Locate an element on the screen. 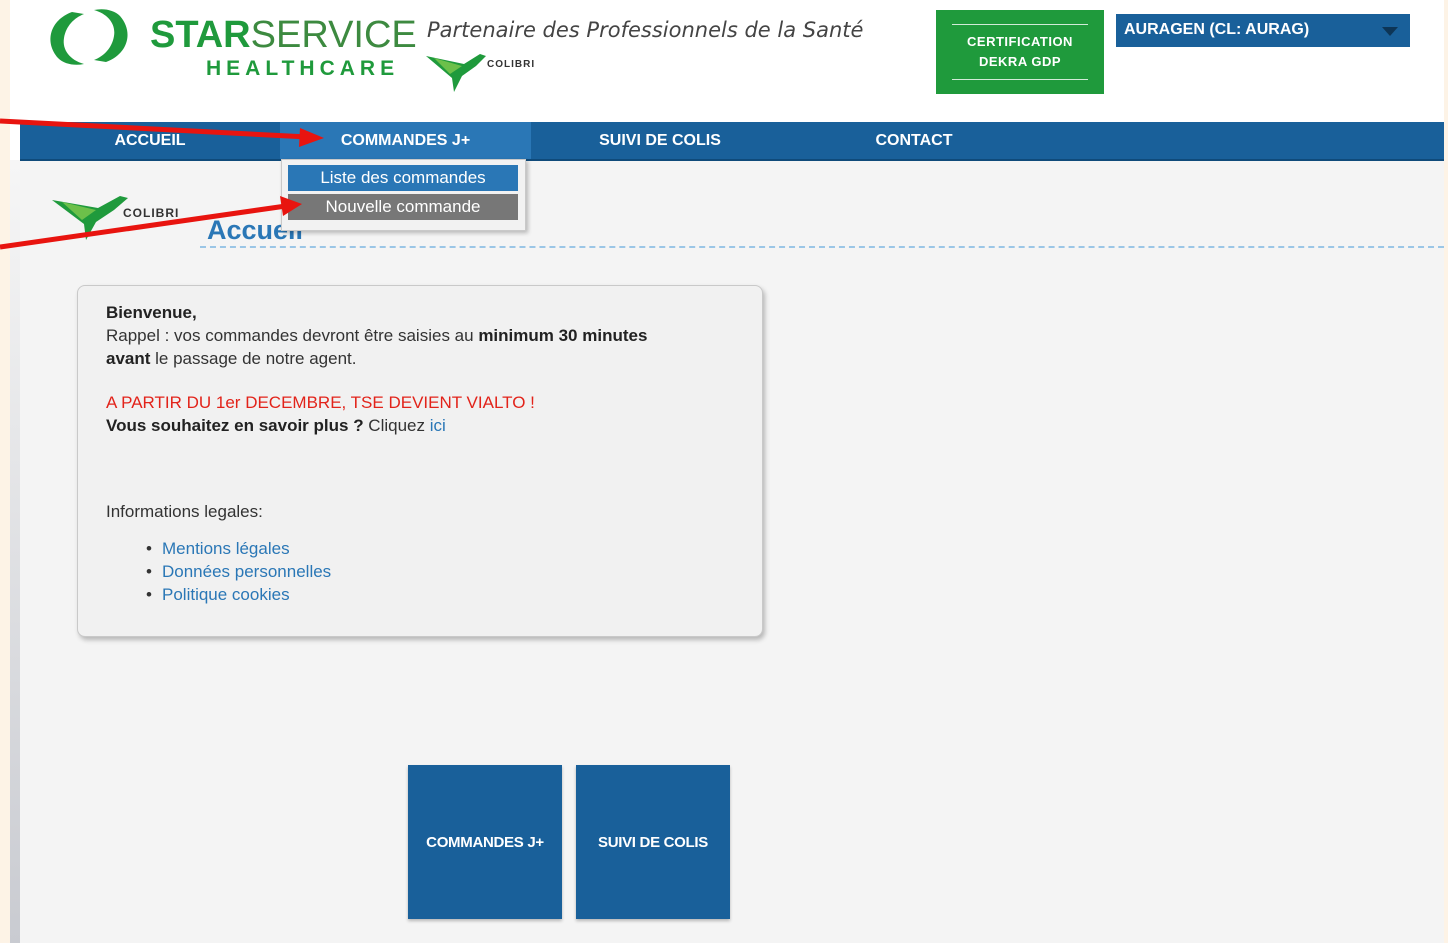 The image size is (1448, 943). nav-item-commandes: COMMANDES J+ is located at coordinates (405, 140).